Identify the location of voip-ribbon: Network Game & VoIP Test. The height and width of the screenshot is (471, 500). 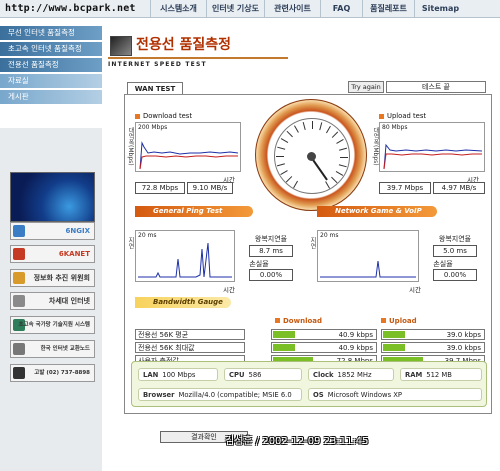
(377, 216).